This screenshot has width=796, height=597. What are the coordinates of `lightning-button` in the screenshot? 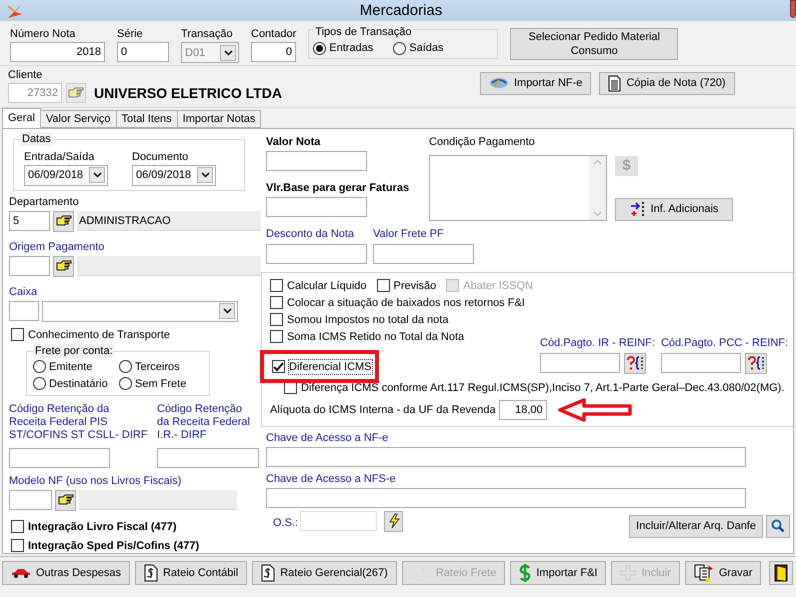 It's located at (394, 521).